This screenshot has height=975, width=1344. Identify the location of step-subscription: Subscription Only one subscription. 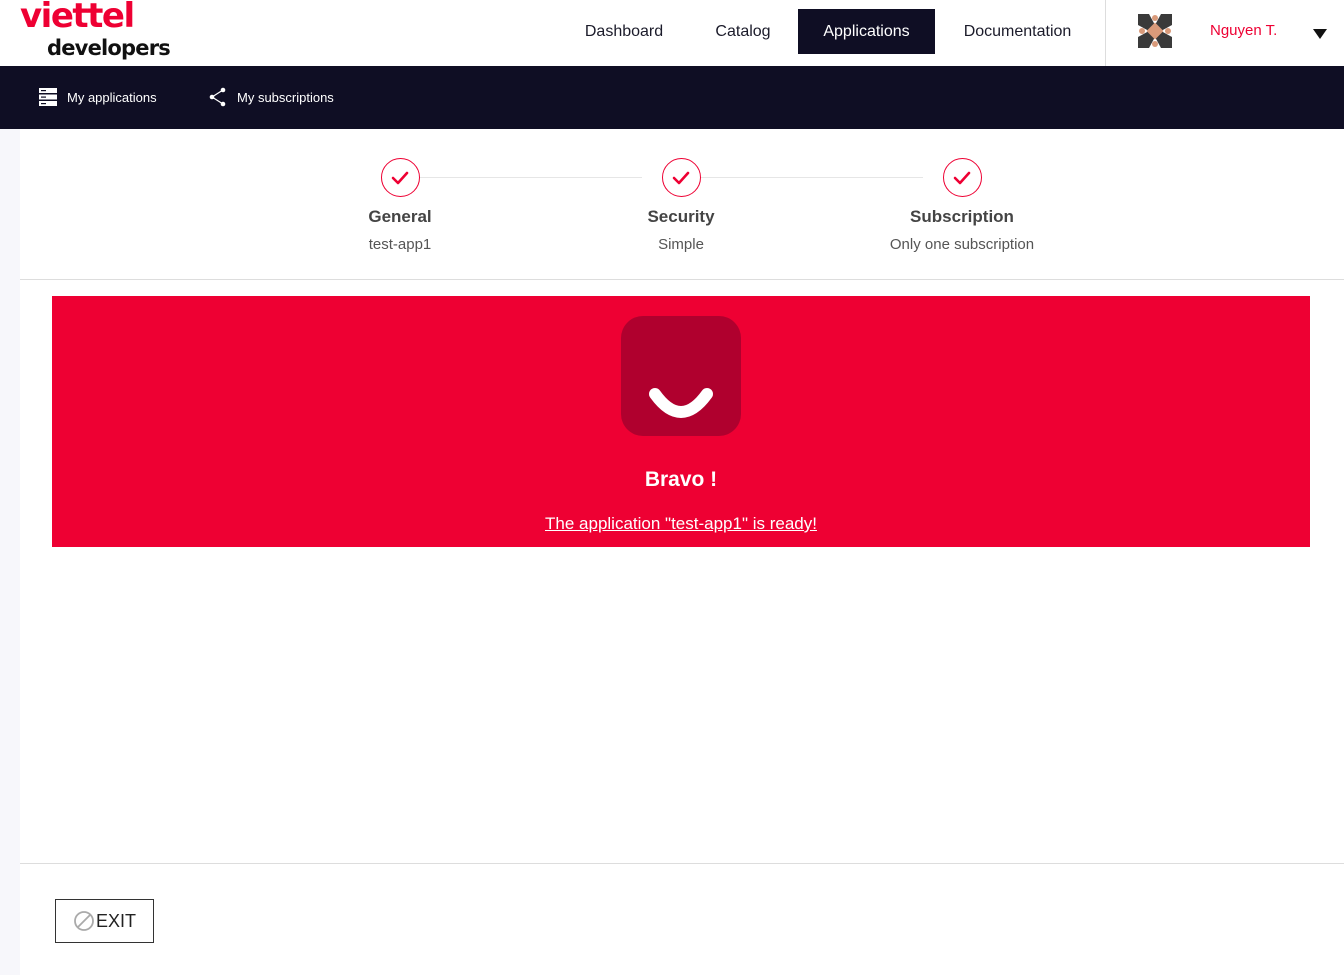
(962, 205).